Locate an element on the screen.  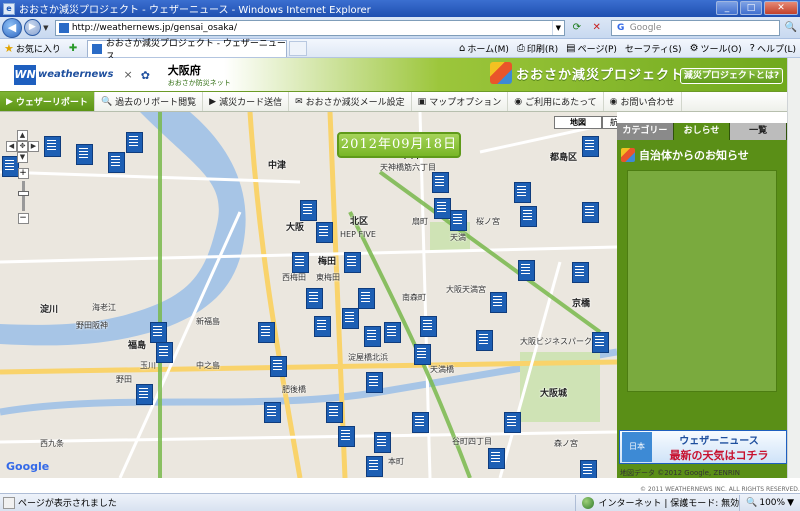
zoom-slider is located at coordinates (23, 196).